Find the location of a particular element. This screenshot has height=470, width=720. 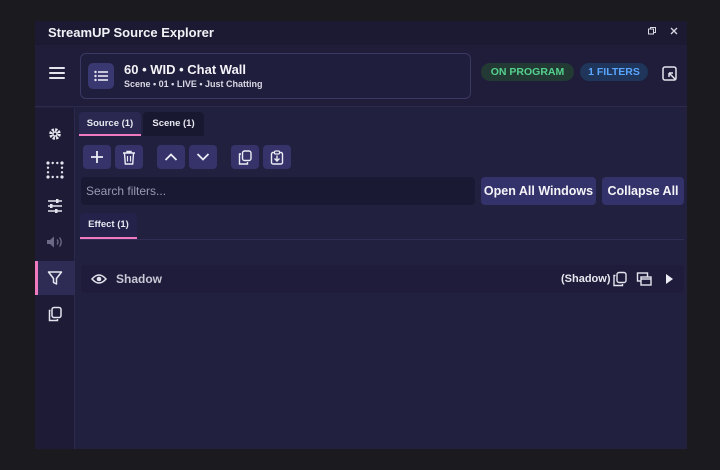

eye-icon is located at coordinates (99, 279).